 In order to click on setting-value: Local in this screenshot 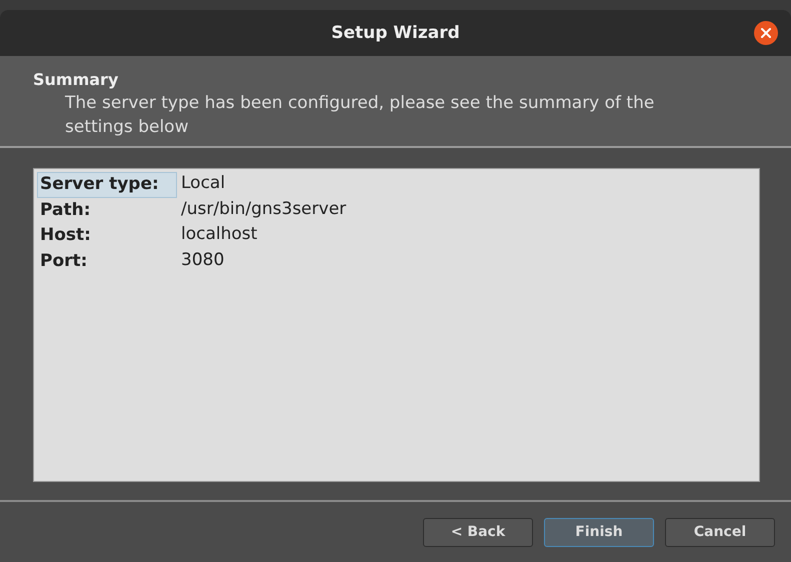, I will do `click(203, 183)`.